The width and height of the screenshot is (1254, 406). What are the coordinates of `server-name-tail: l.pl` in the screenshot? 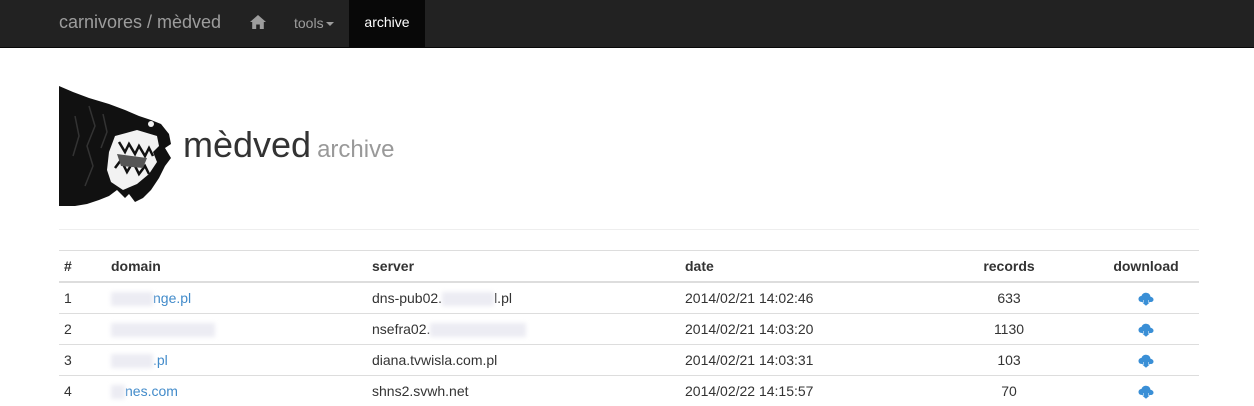 It's located at (503, 297).